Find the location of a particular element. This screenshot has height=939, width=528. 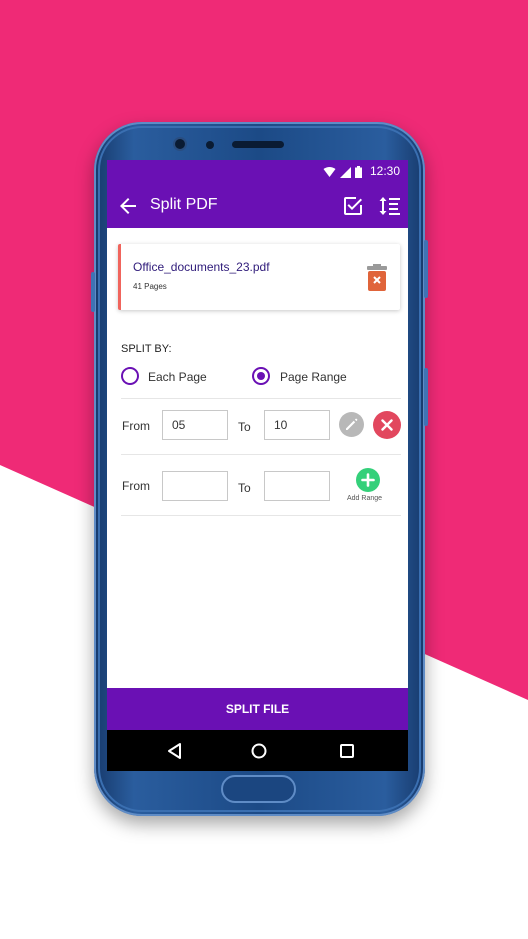

range-1-from-label: From is located at coordinates (136, 426).